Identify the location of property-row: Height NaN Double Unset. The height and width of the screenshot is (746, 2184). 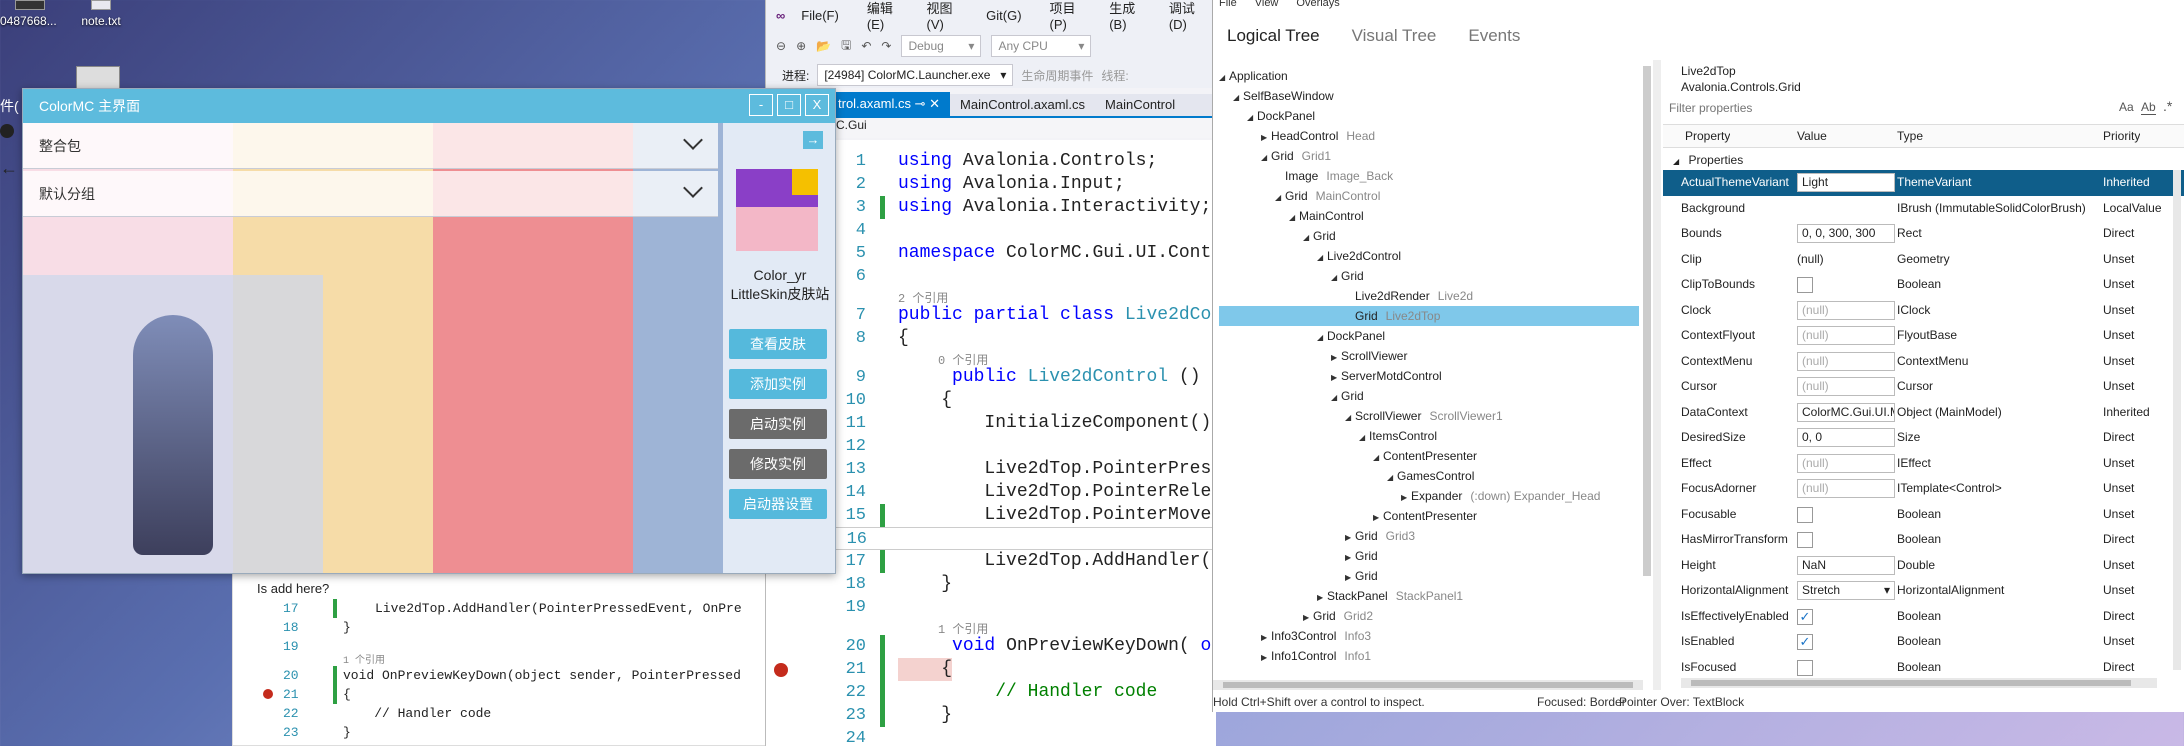
(1923, 566).